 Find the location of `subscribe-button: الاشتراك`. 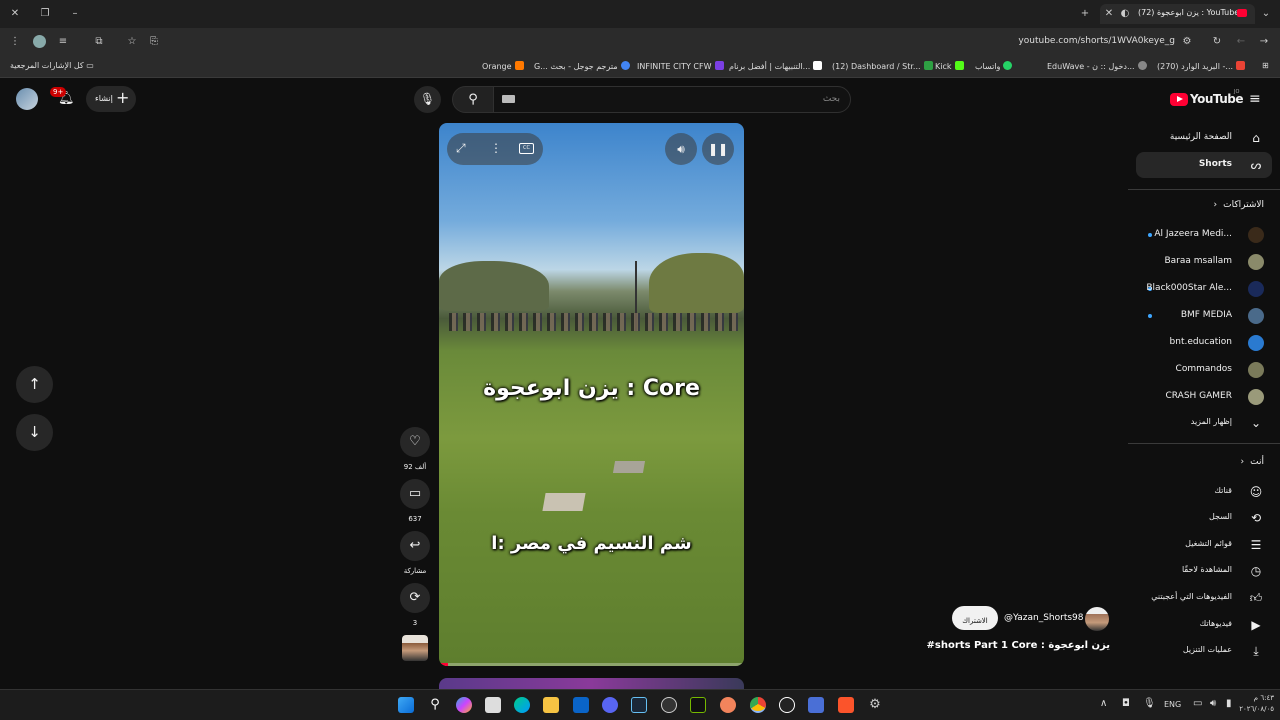

subscribe-button: الاشتراك is located at coordinates (975, 618).